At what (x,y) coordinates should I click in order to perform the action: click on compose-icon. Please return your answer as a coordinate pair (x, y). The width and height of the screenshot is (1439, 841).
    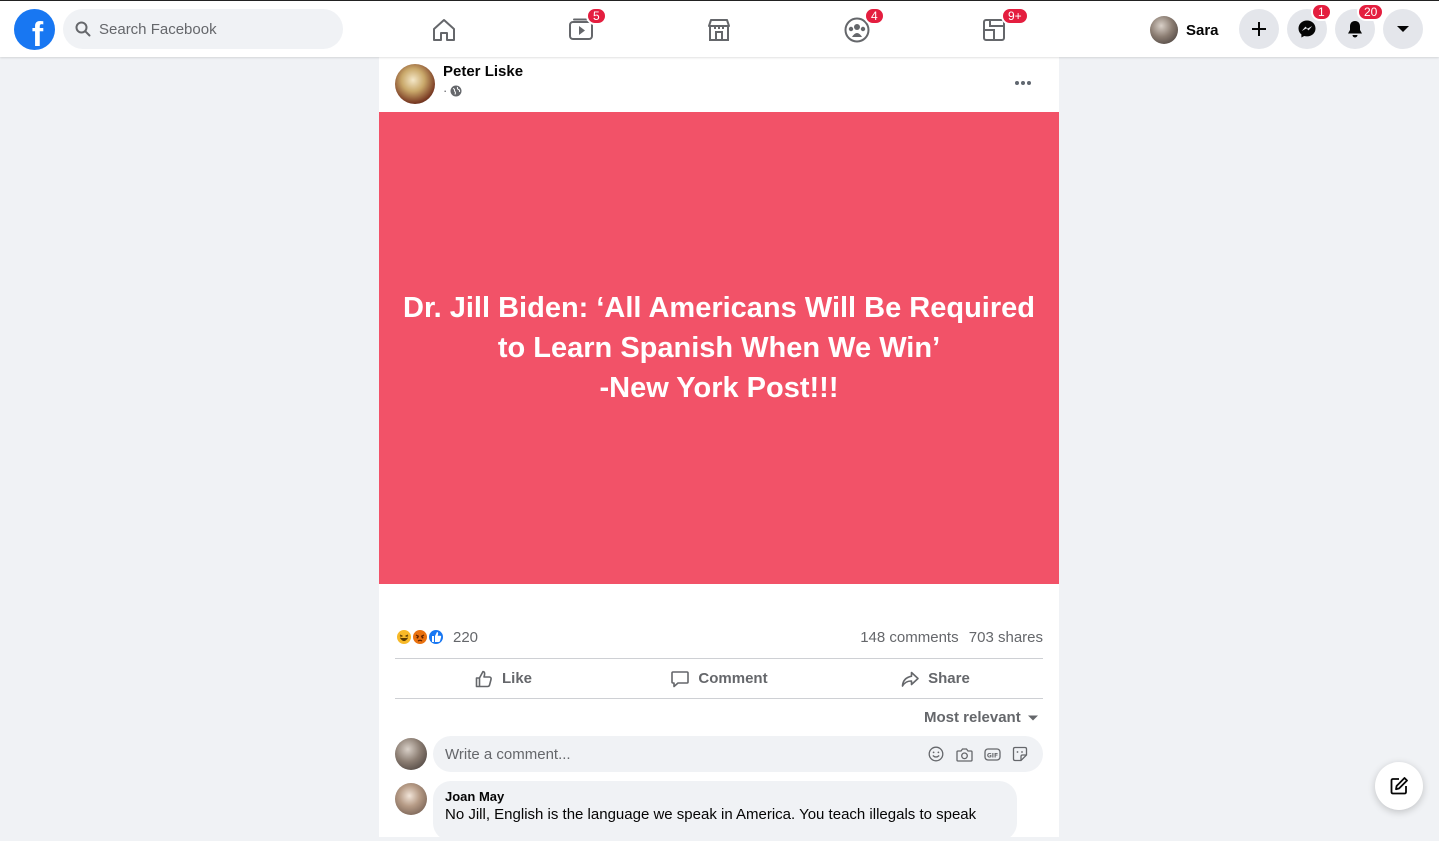
    Looking at the image, I should click on (1399, 786).